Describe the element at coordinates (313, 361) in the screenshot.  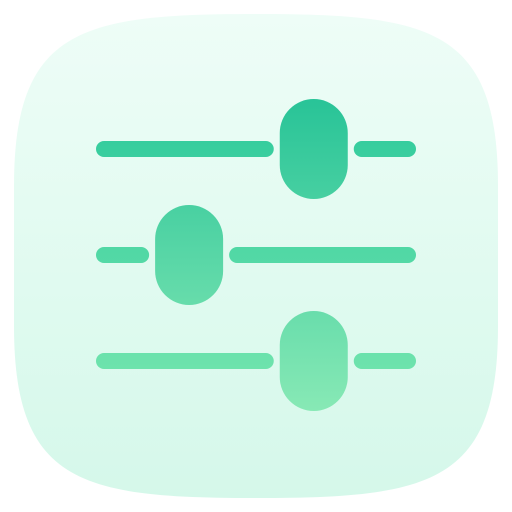
I see `slider-bottom-knob` at that location.